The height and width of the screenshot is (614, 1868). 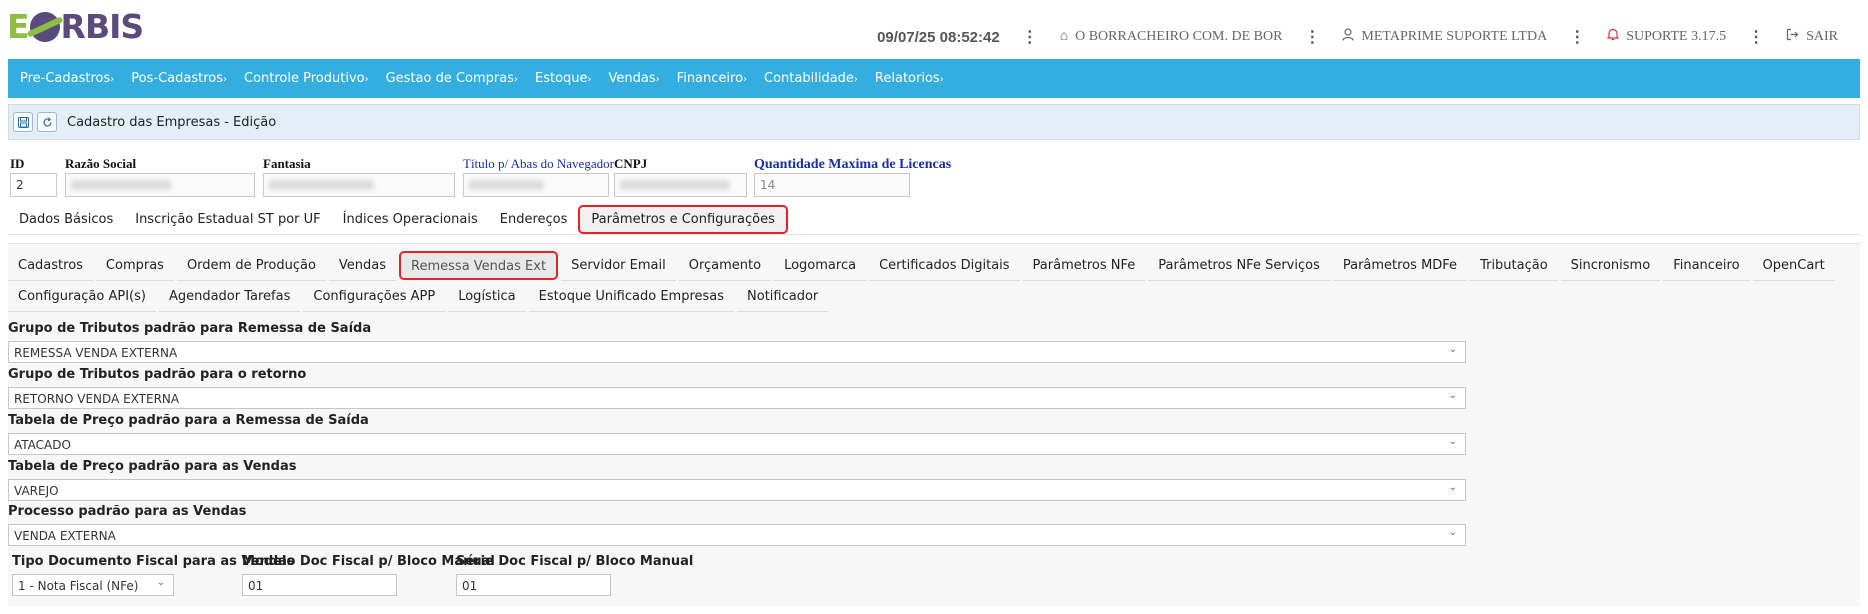 I want to click on subtab-ordem-producao: Ordem de Produção, so click(x=251, y=265).